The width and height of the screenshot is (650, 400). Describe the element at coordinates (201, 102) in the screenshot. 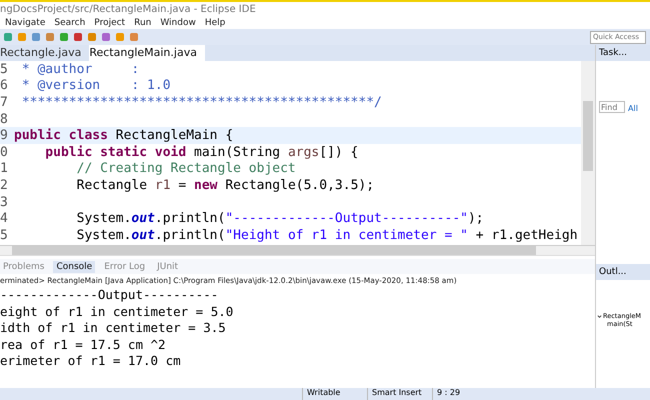

I see `code-line: *********************************************/` at that location.